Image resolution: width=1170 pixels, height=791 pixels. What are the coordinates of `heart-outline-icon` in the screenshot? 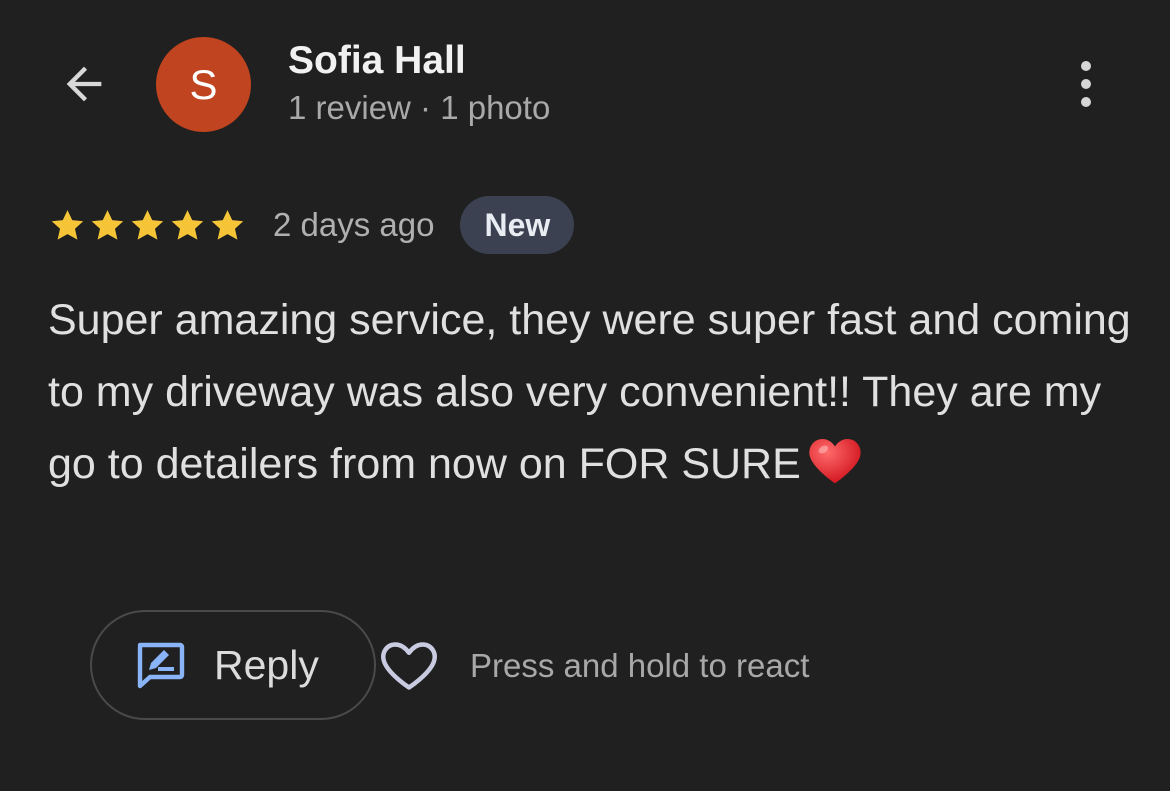 It's located at (409, 666).